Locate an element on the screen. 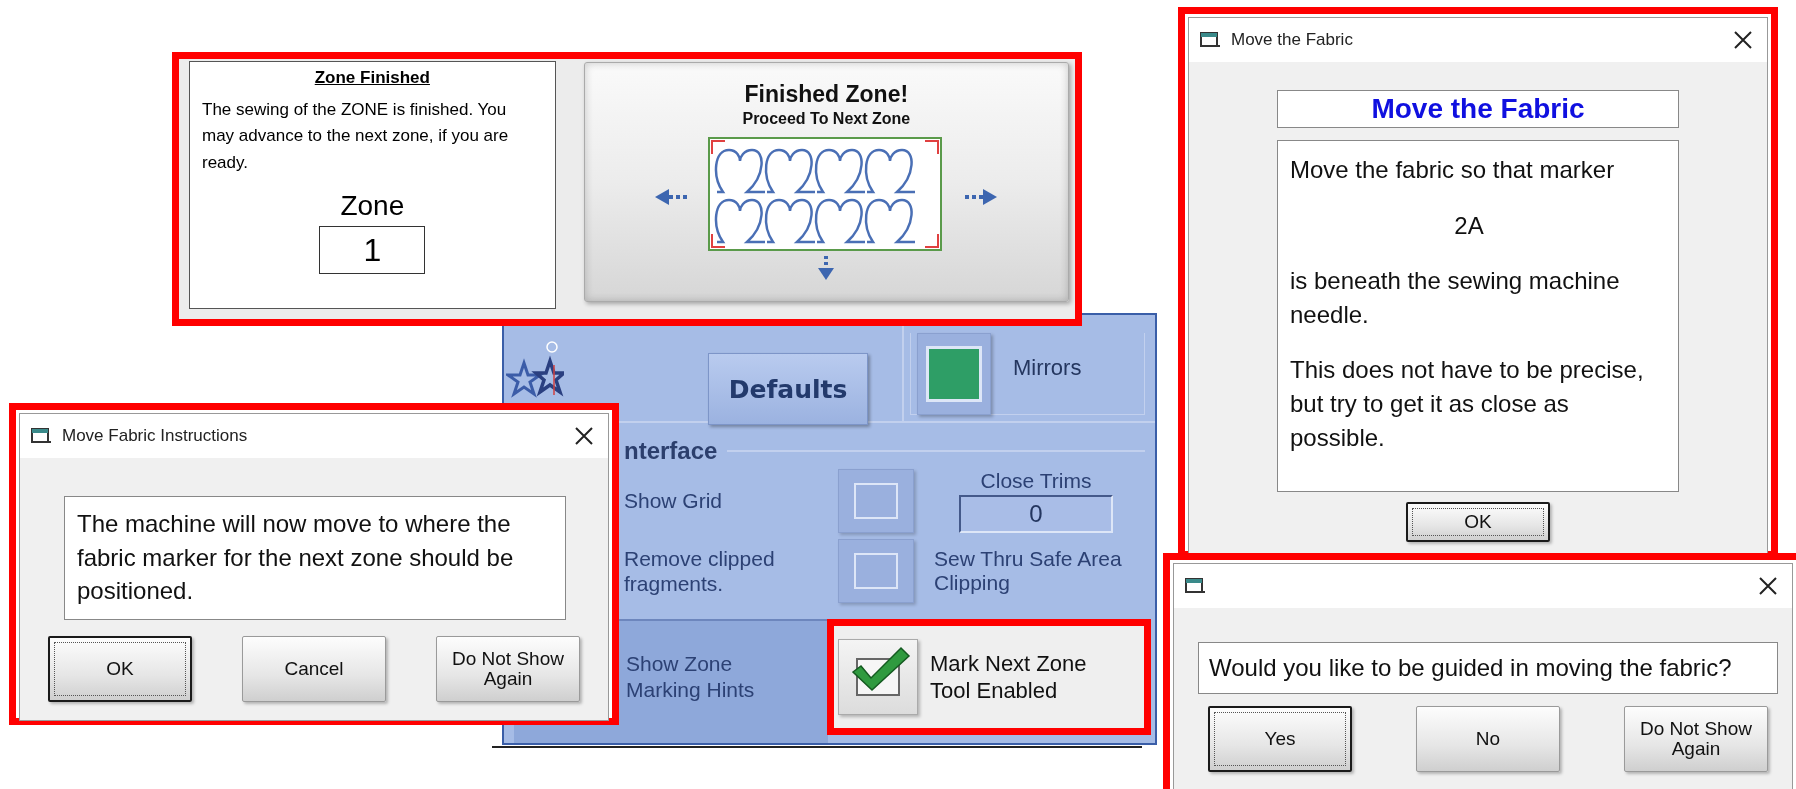  dialog-heading: Move the Fabric is located at coordinates (1478, 109).